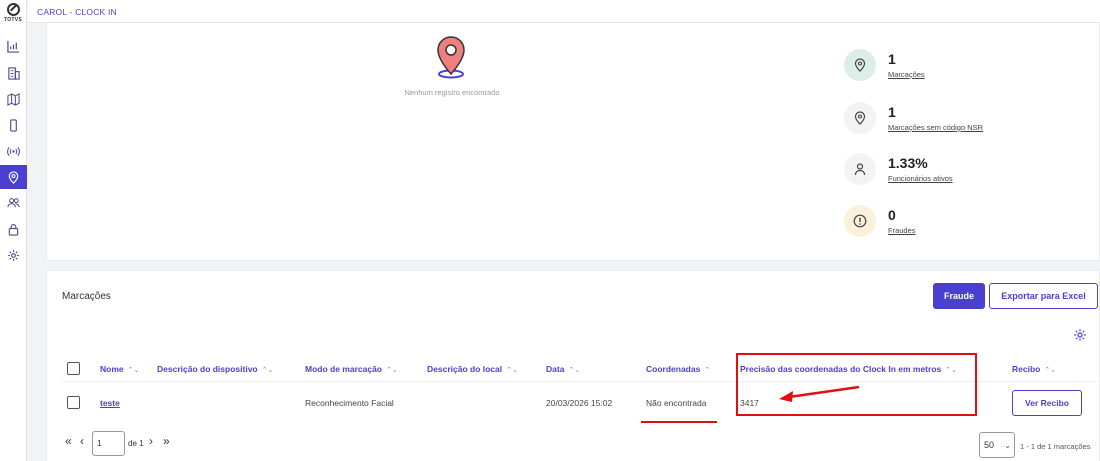  I want to click on column-label: Descrição do dispositivo, so click(207, 369).